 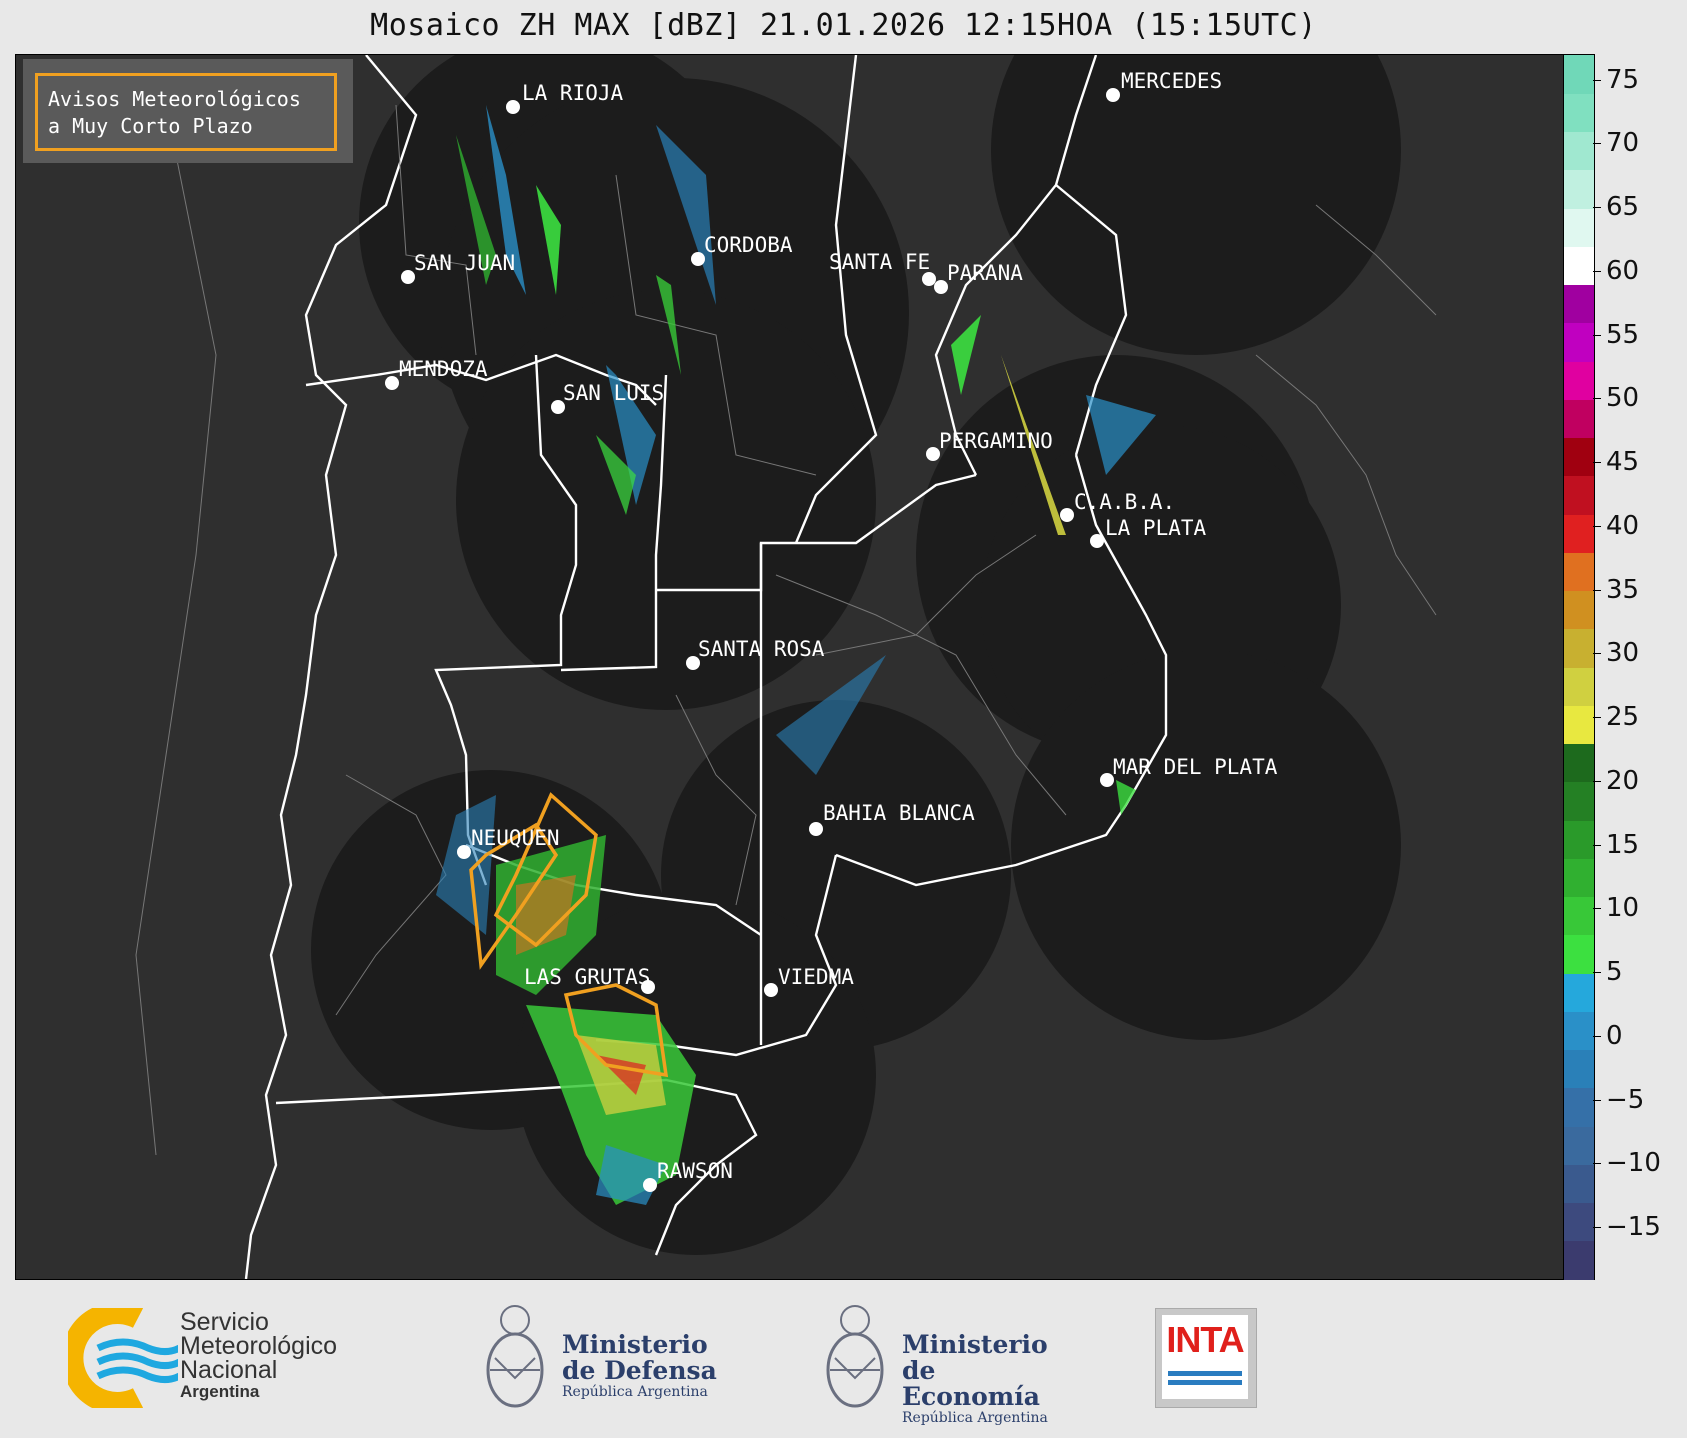 What do you see at coordinates (1125, 502) in the screenshot?
I see `city-label-caba: C.A.B.A.` at bounding box center [1125, 502].